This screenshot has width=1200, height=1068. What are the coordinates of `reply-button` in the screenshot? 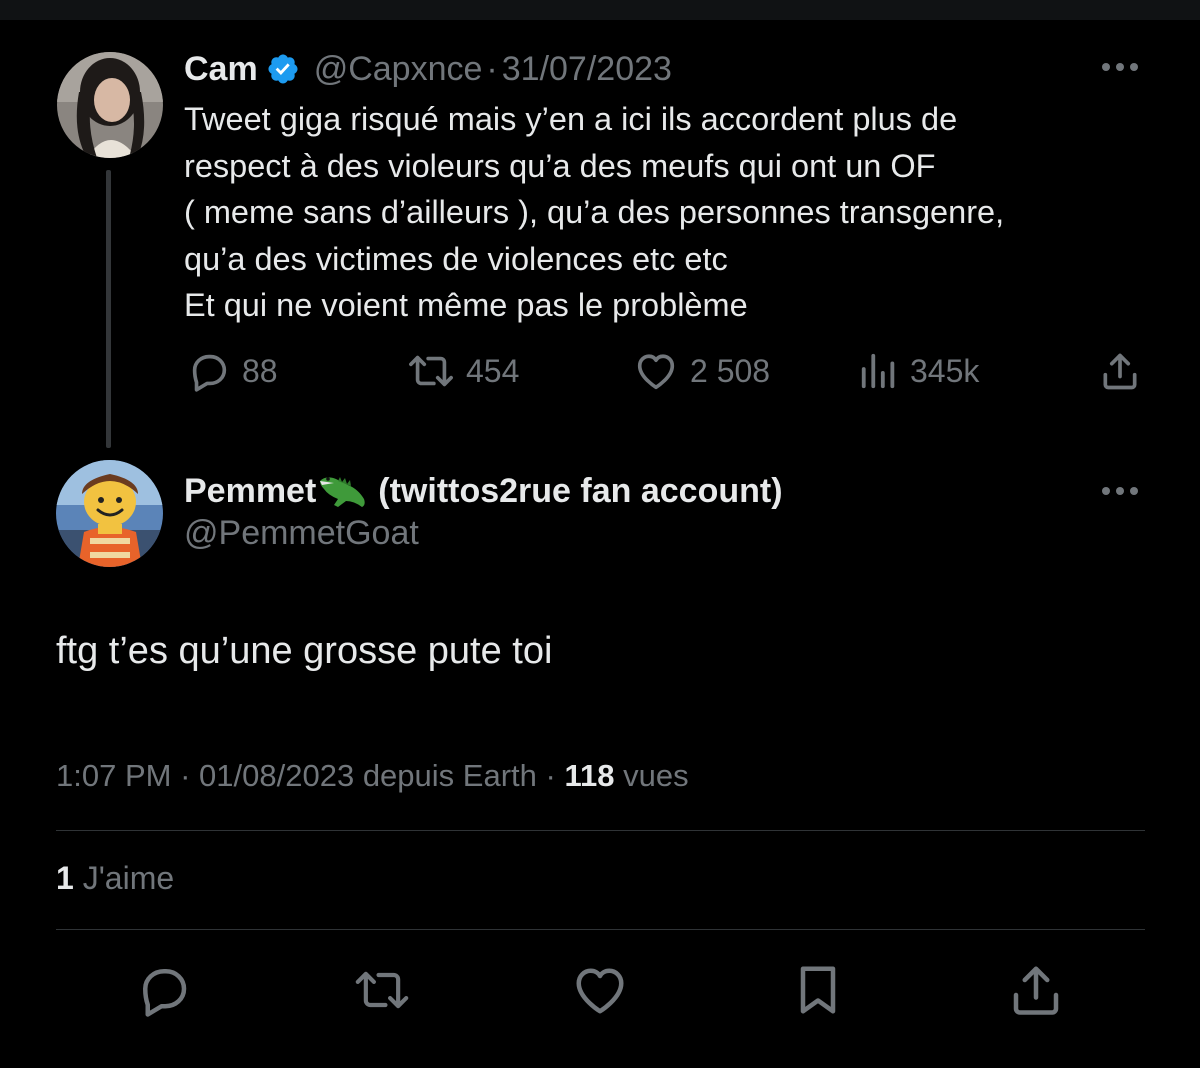 It's located at (164, 990).